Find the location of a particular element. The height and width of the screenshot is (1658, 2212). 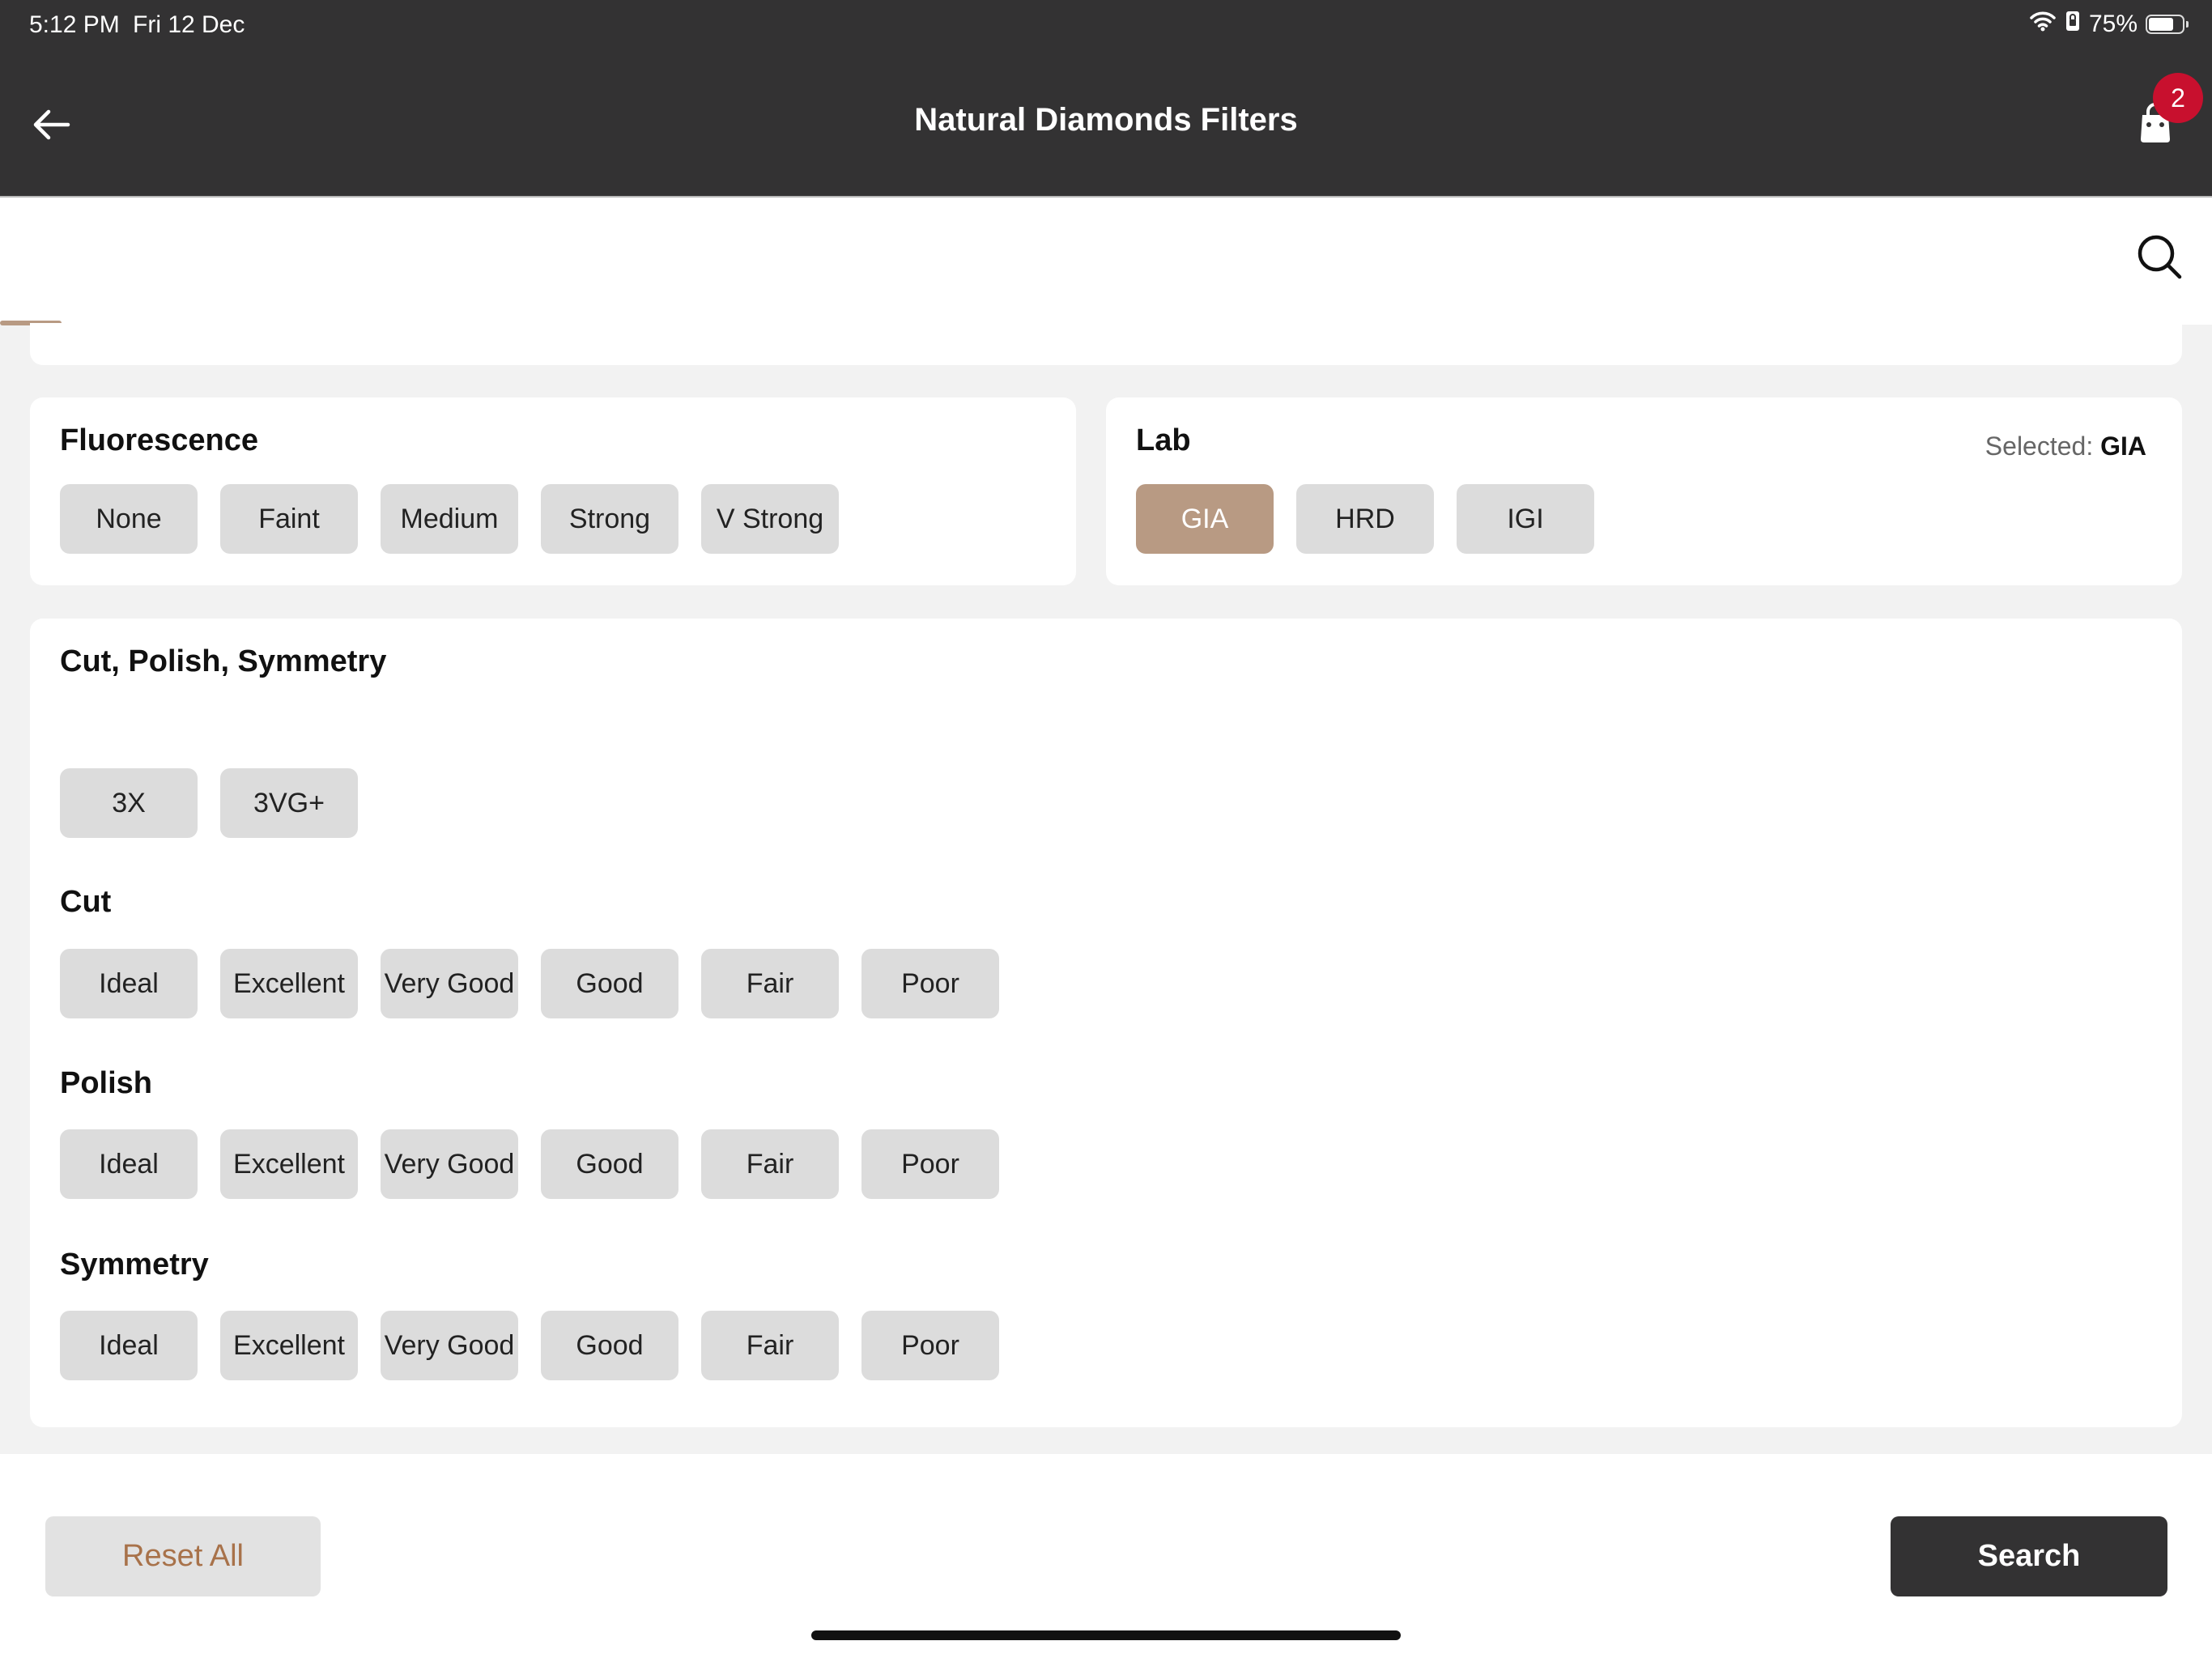

lab-title: Lab is located at coordinates (1163, 440).